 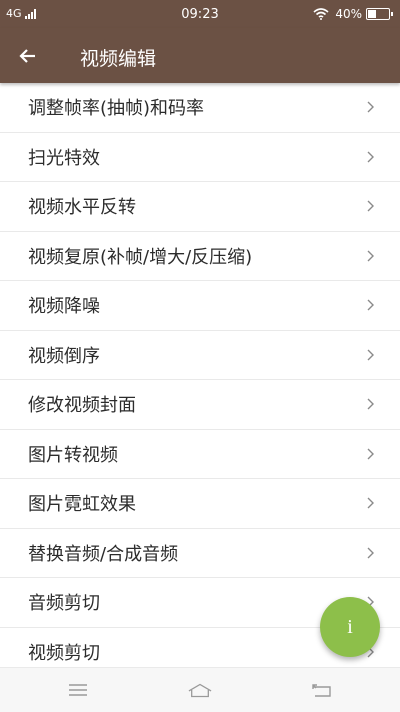 I want to click on menu-item-denoise: 视频降噪, so click(x=200, y=306).